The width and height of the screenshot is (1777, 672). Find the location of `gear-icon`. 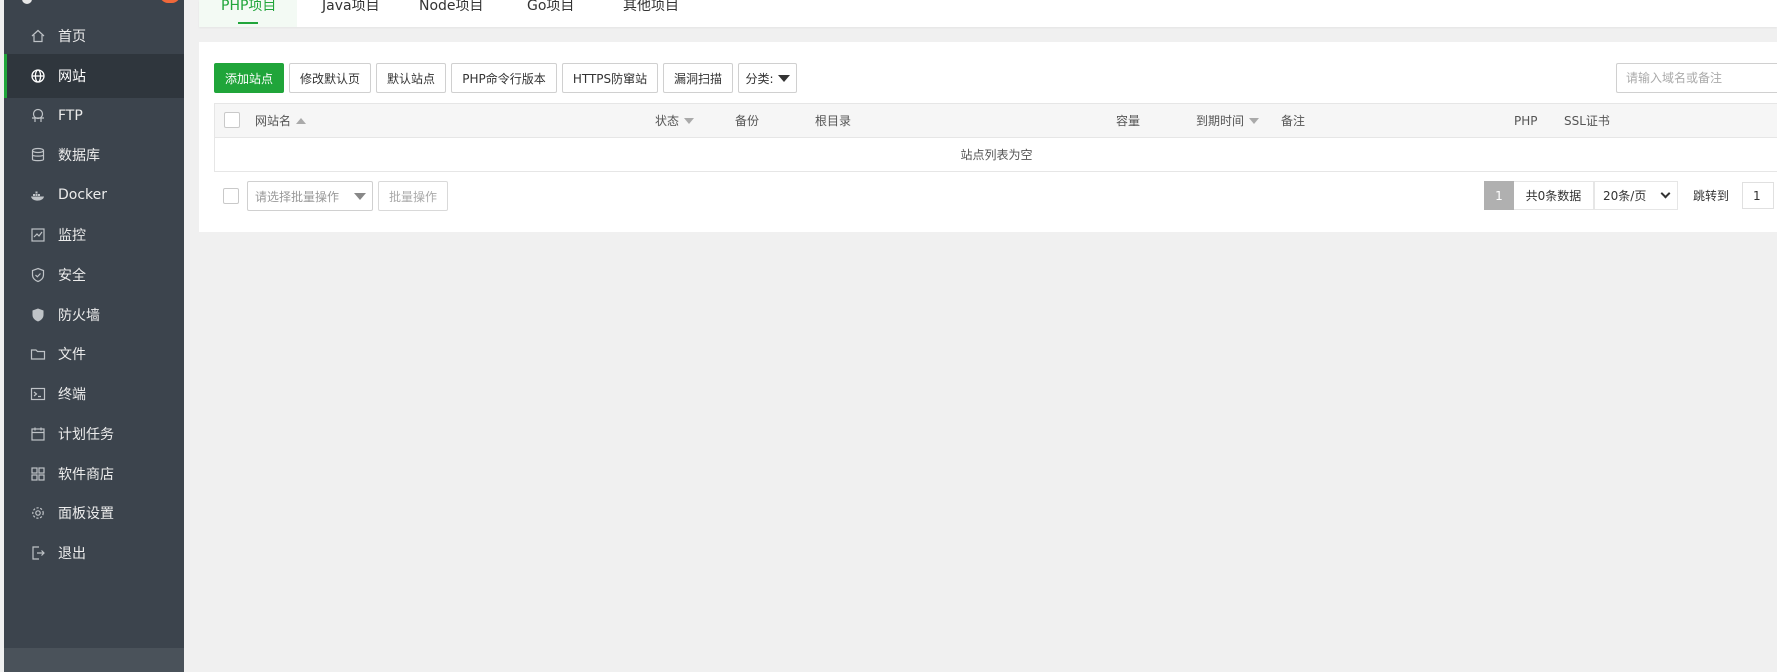

gear-icon is located at coordinates (38, 513).